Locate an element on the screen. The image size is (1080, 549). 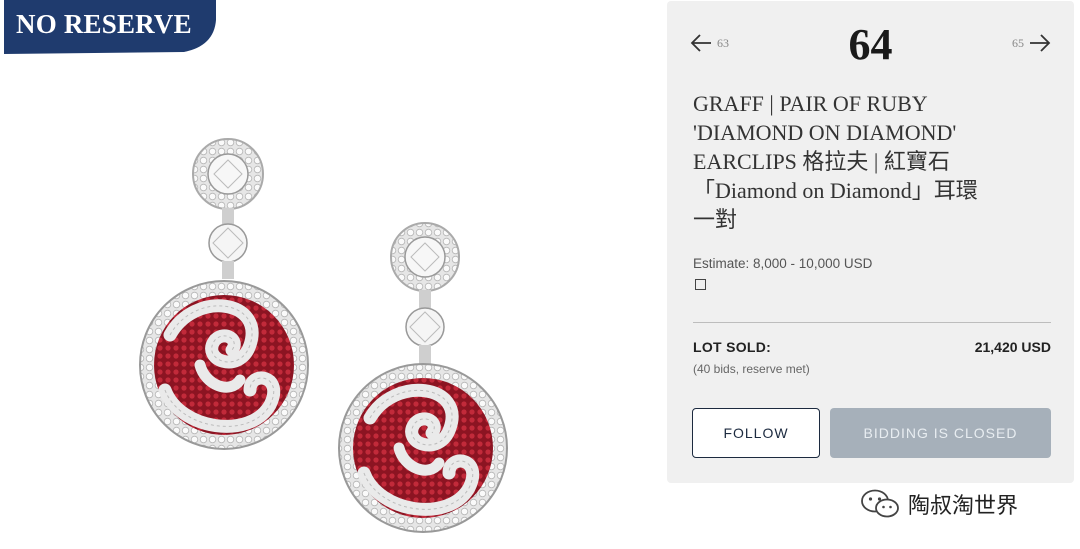
next-lot-number: 65 is located at coordinates (1018, 42).